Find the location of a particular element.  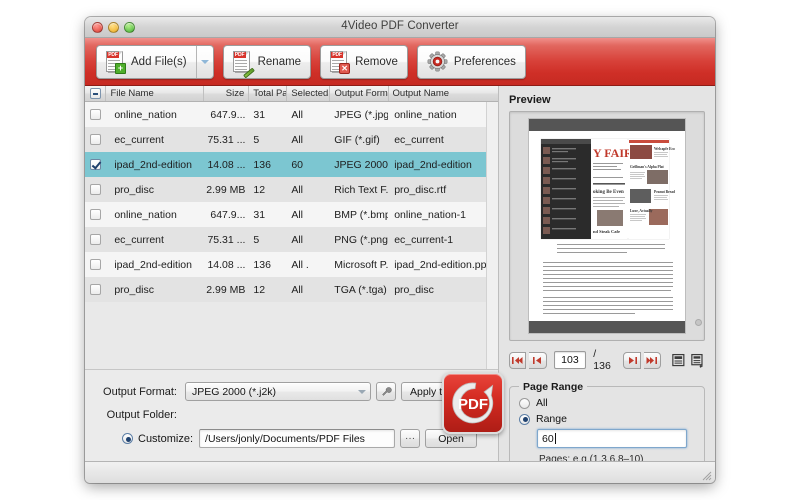

cell-file-name: online_nation is located at coordinates (145, 114).